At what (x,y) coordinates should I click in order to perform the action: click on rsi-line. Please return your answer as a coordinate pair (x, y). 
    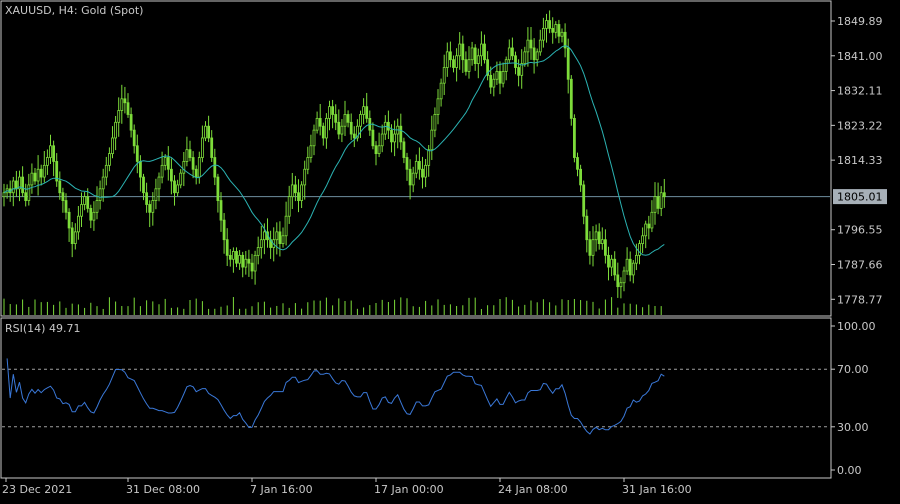
    Looking at the image, I should click on (335, 396).